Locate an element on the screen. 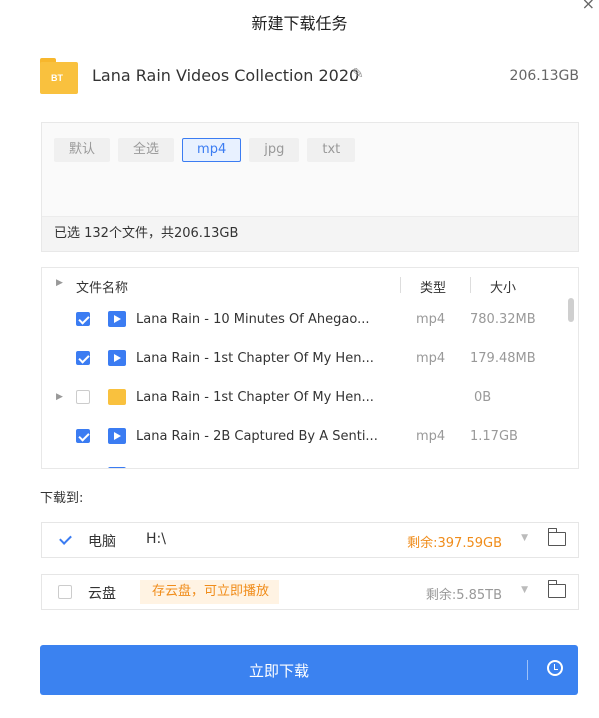 This screenshot has width=599, height=718. filter-chip-jpg: jpg is located at coordinates (274, 150).